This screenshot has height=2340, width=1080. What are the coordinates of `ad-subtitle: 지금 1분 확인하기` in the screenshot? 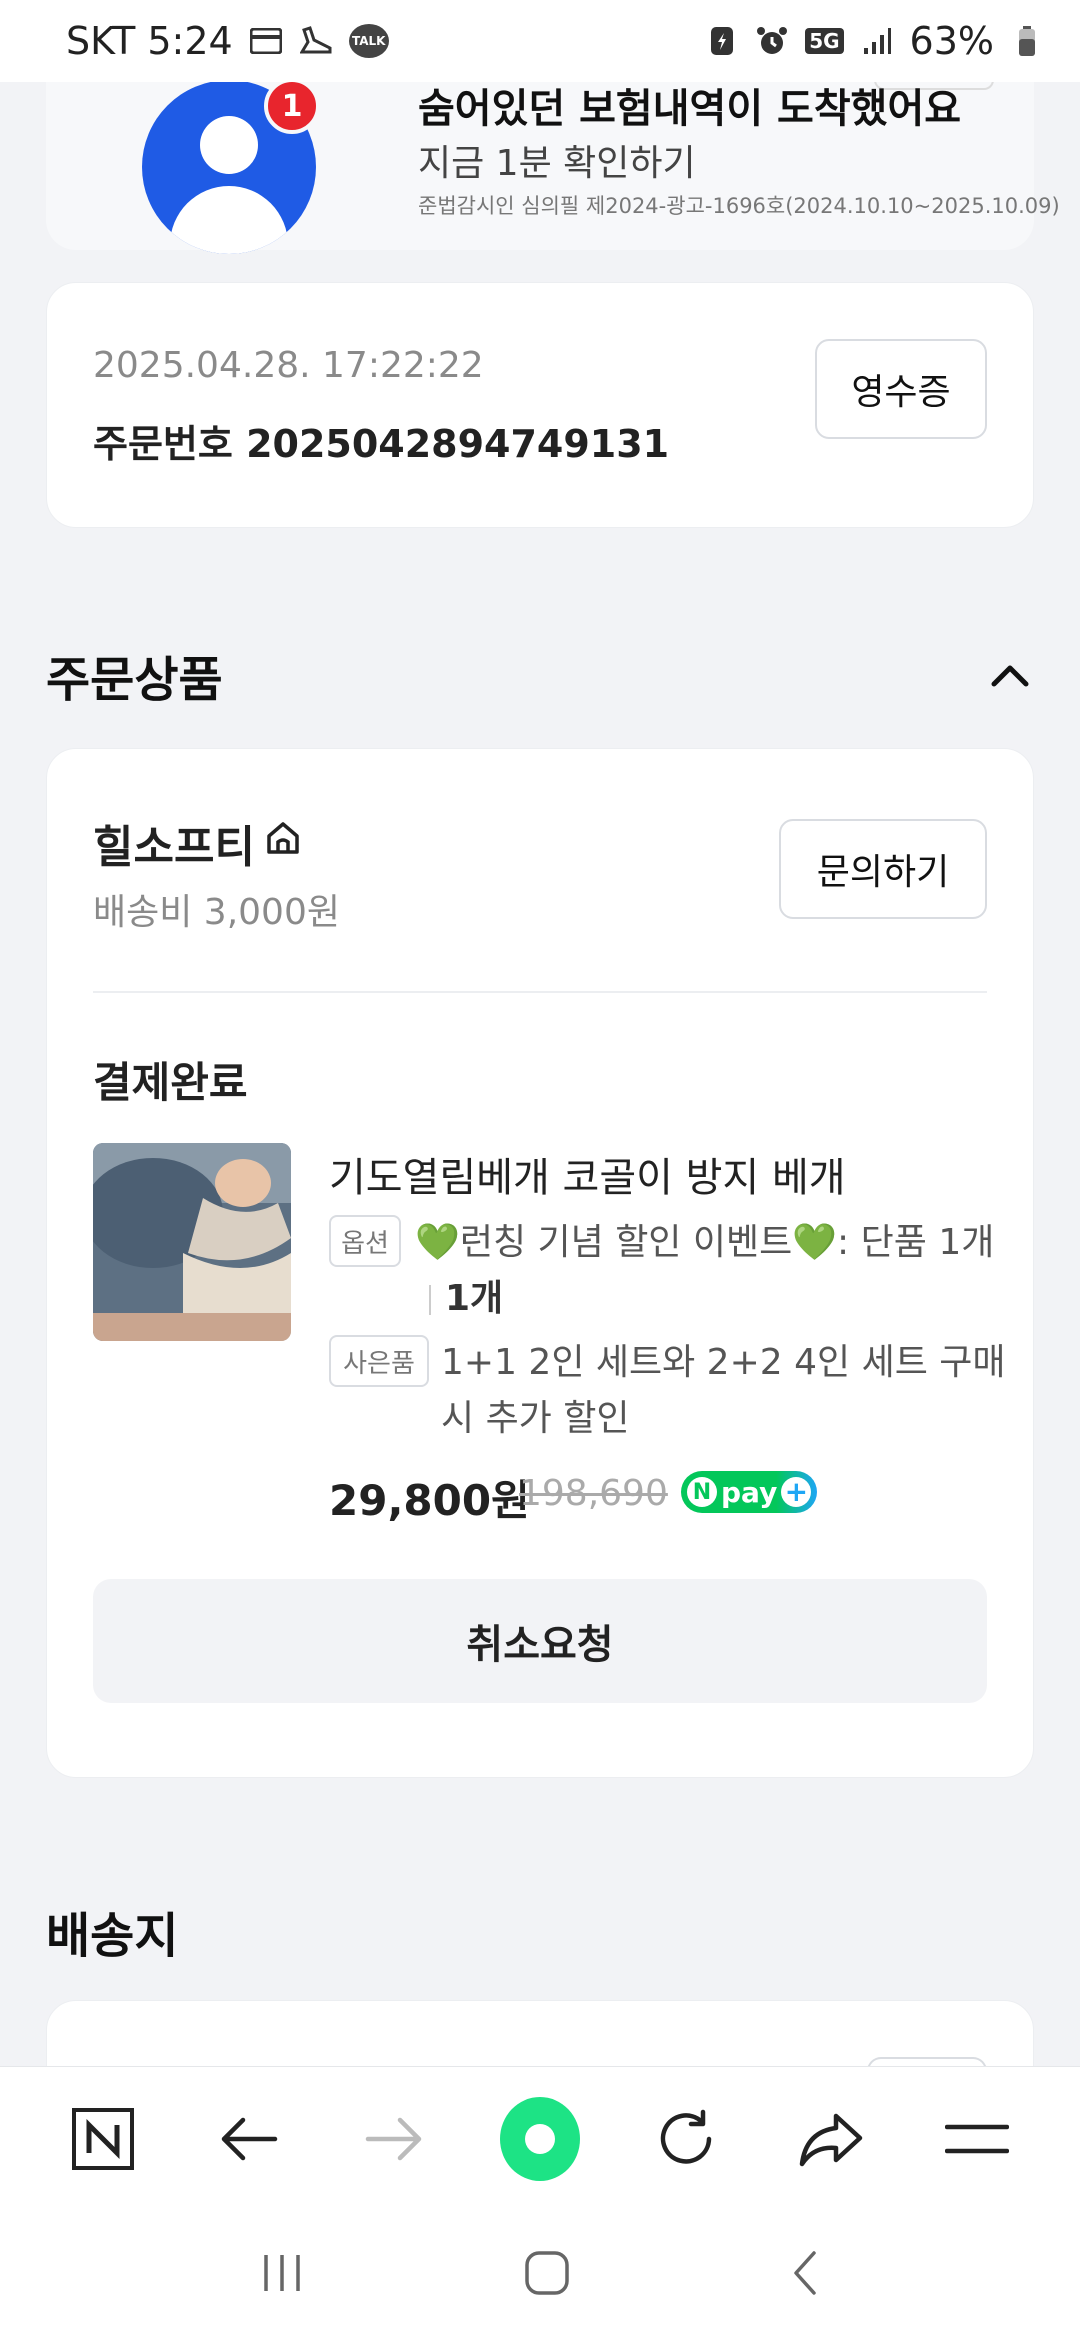 It's located at (557, 163).